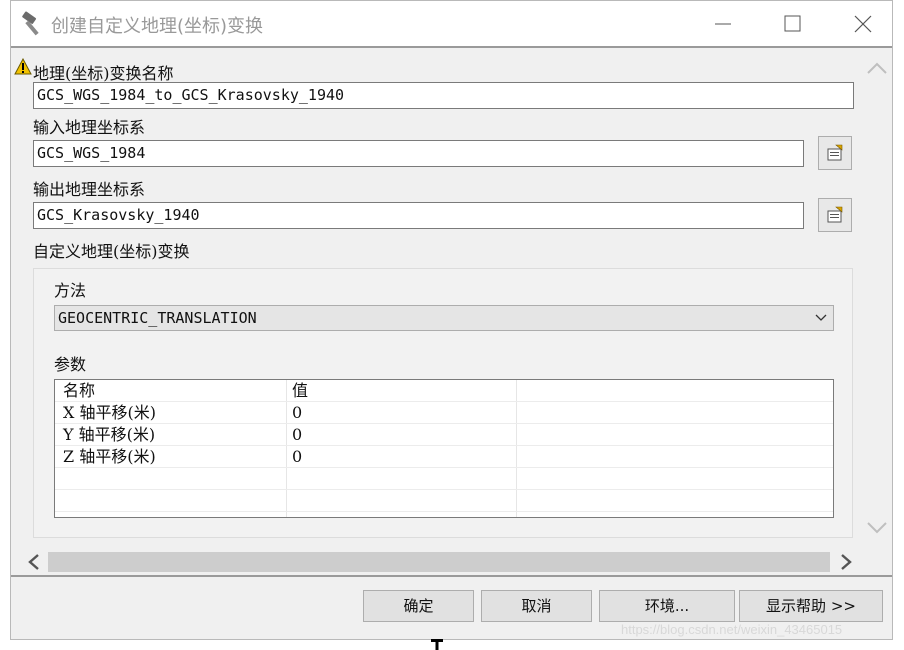 Image resolution: width=904 pixels, height=650 pixels. Describe the element at coordinates (863, 24) in the screenshot. I see `close-icon` at that location.